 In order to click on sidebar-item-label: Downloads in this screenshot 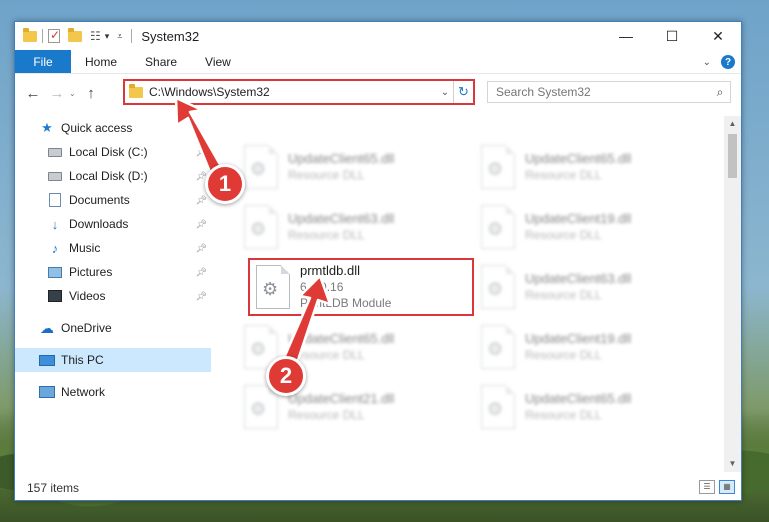, I will do `click(99, 224)`.